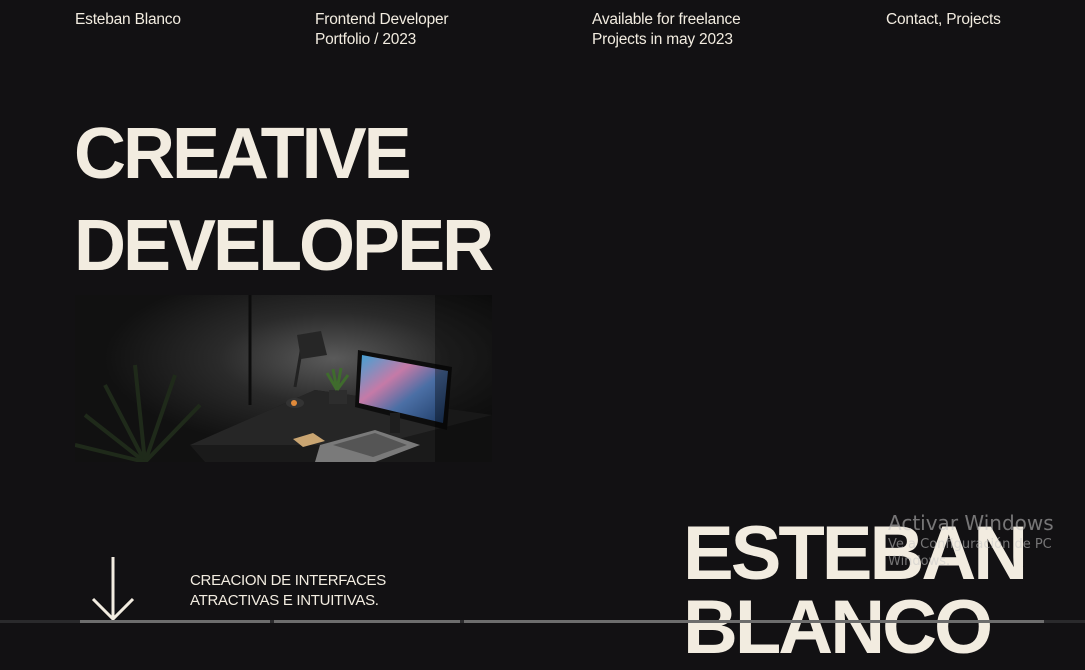  I want to click on nav-links: Contact, Projects, so click(943, 20).